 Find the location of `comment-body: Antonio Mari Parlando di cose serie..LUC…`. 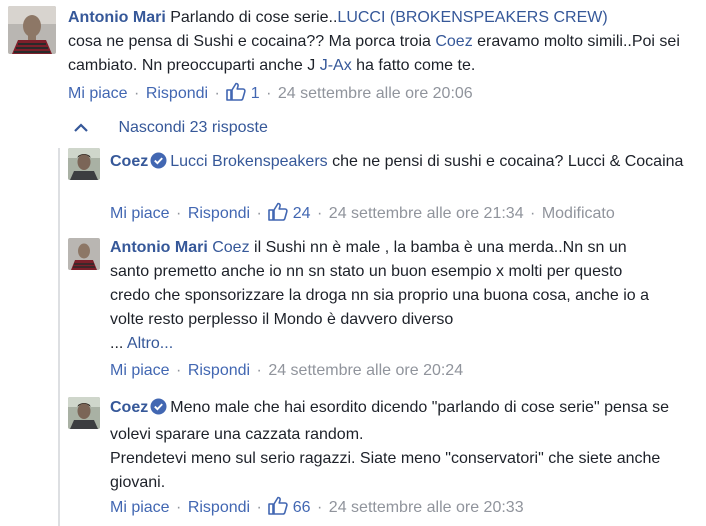

comment-body: Antonio Mari Parlando di cose serie..LUC… is located at coordinates (374, 41).